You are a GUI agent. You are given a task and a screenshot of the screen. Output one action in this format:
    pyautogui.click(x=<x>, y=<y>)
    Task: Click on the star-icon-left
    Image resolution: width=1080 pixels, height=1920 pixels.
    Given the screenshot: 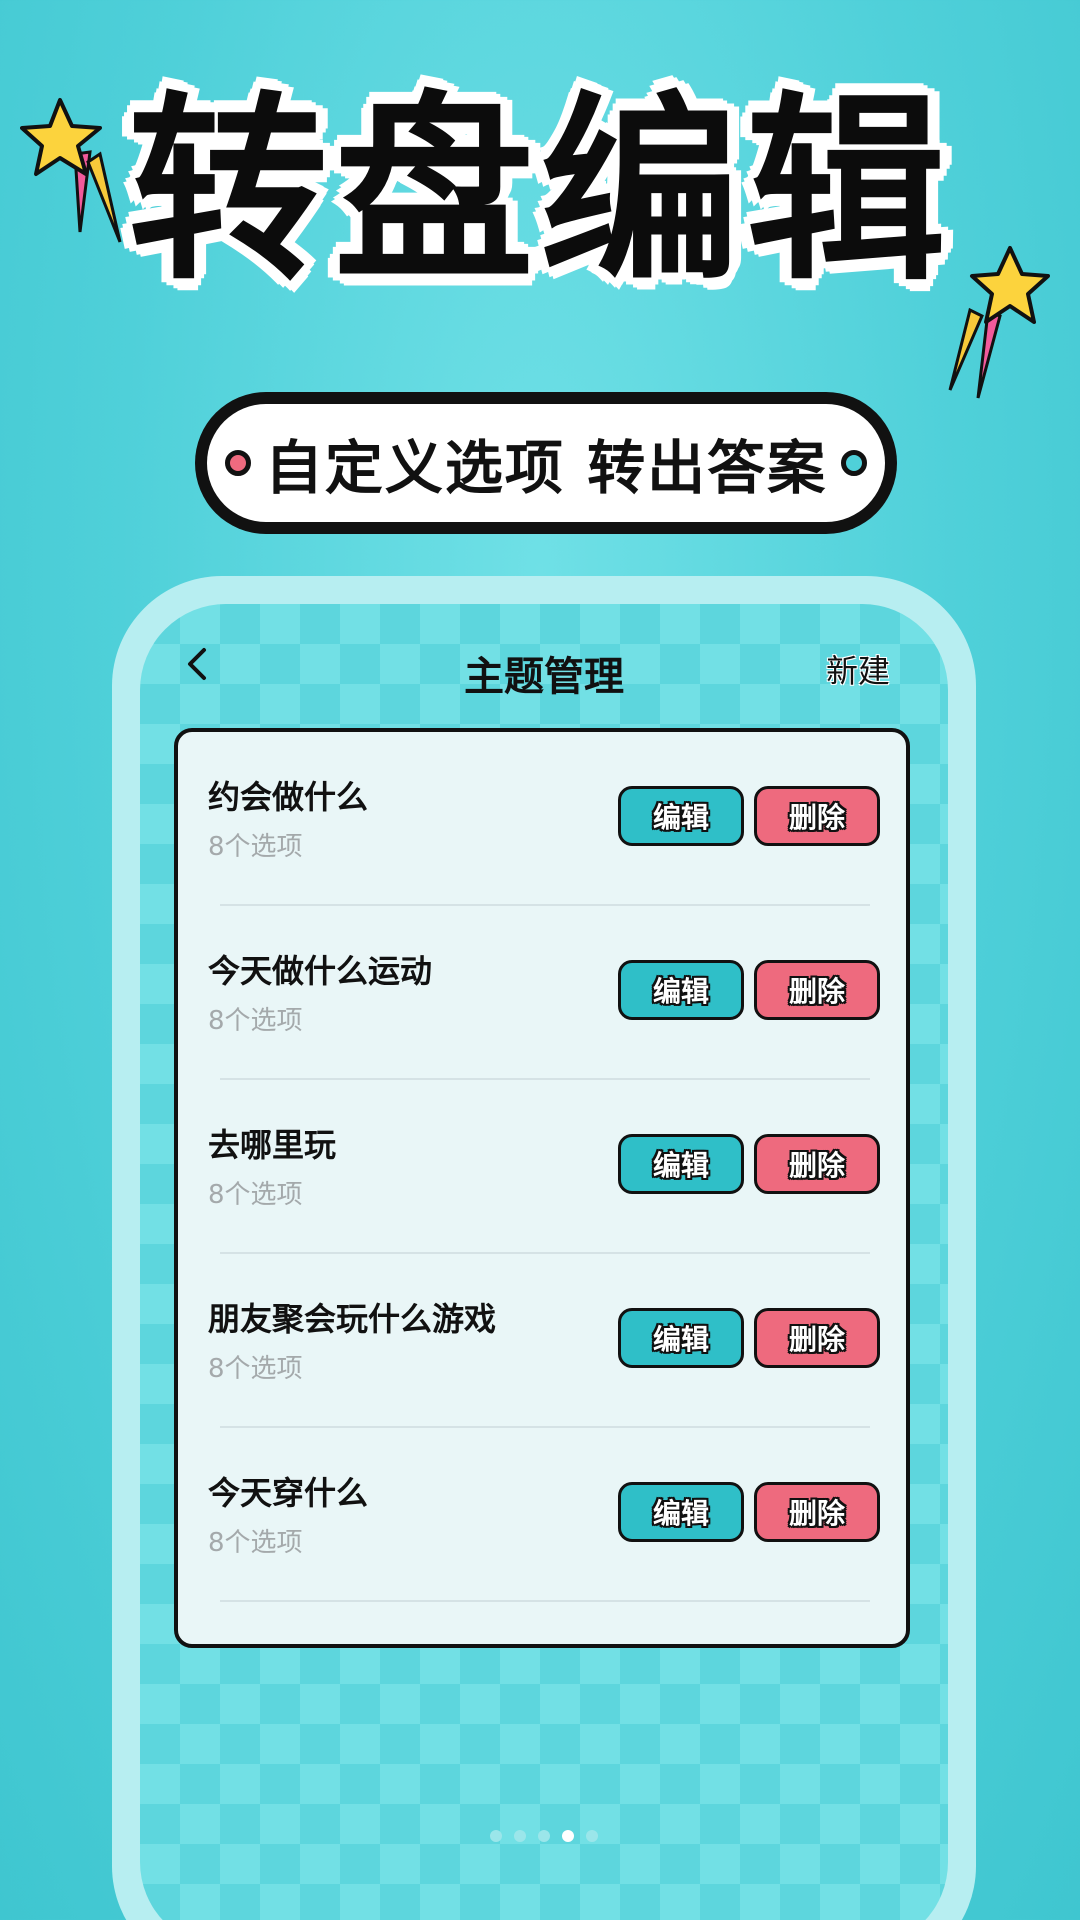 What is the action you would take?
    pyautogui.click(x=71, y=170)
    